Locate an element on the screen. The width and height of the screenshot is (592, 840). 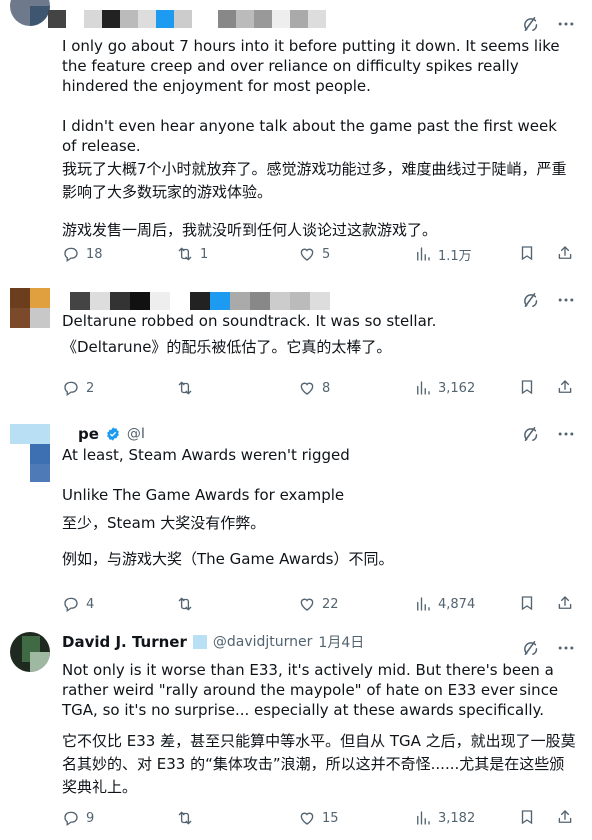
reply-count: 9 is located at coordinates (90, 818).